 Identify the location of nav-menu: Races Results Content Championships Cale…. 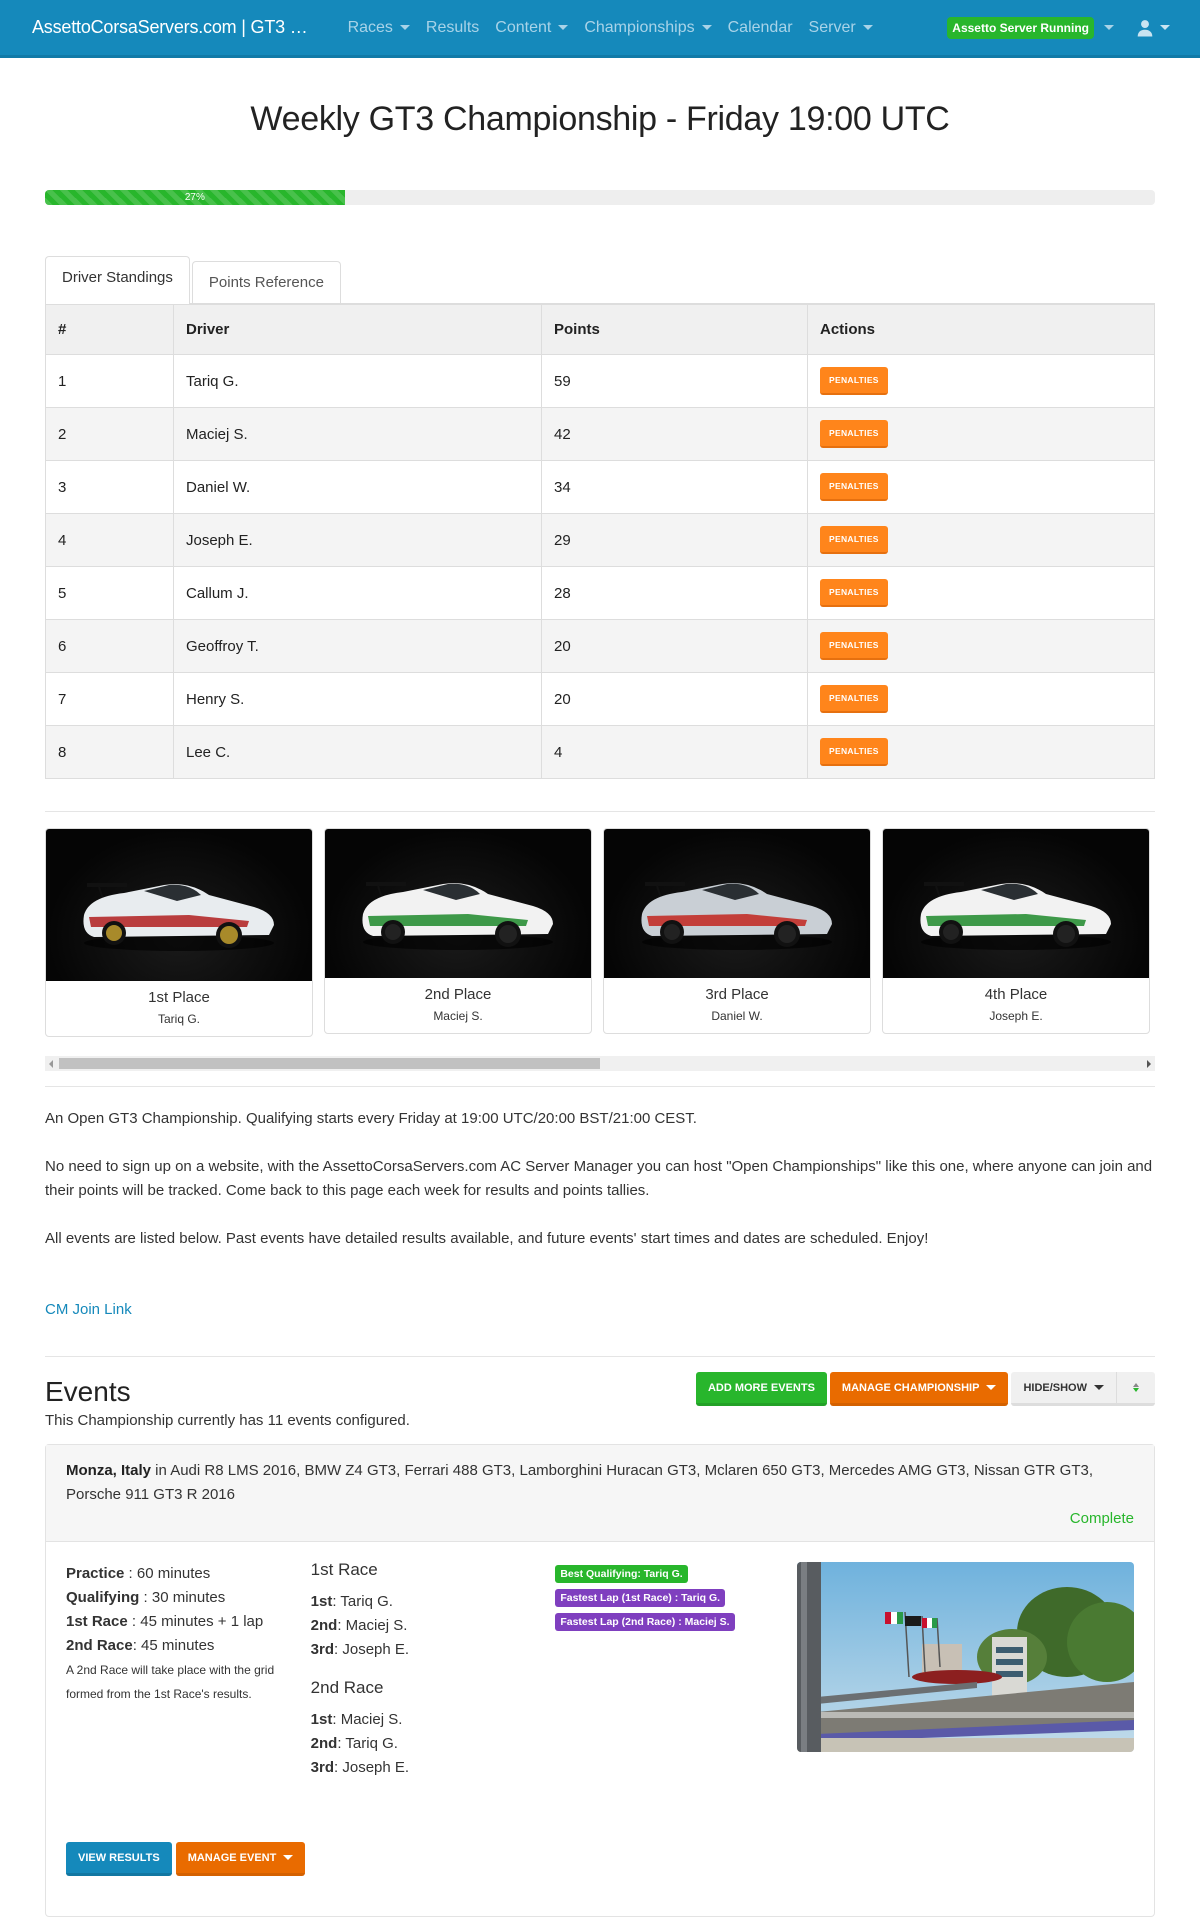
(618, 28).